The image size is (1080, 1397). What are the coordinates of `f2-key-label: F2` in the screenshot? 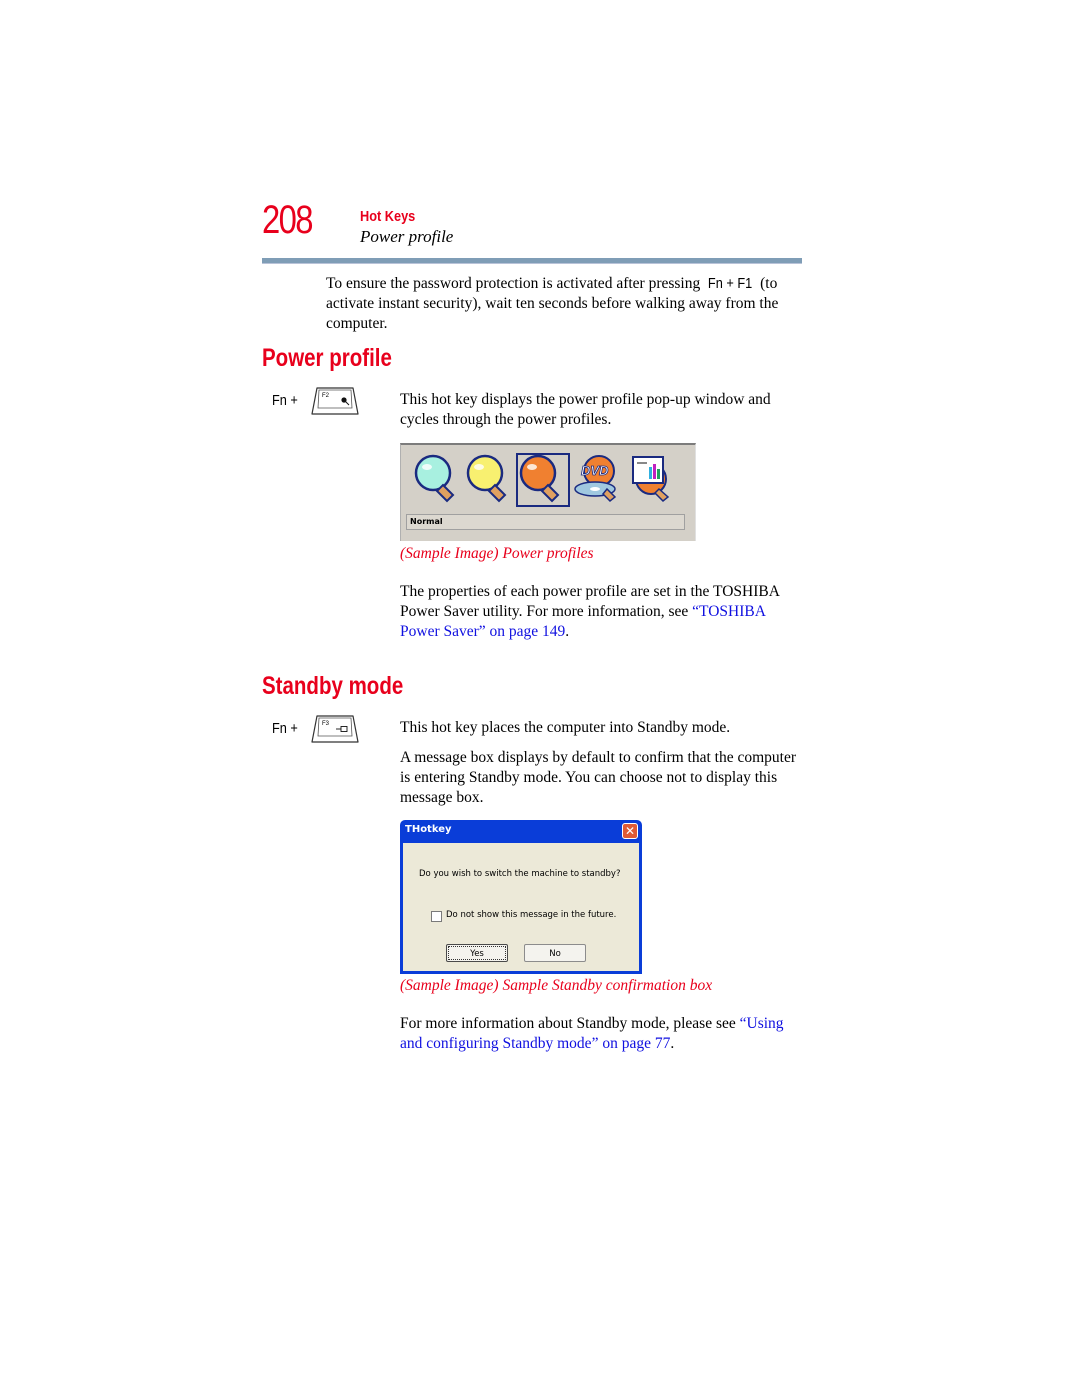 It's located at (326, 396).